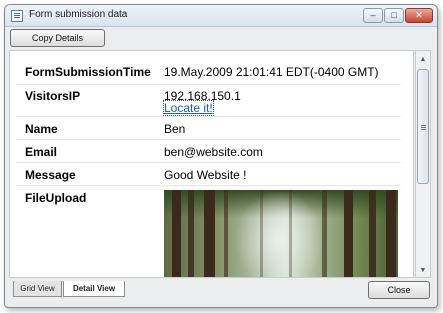 This screenshot has width=443, height=313. Describe the element at coordinates (41, 129) in the screenshot. I see `field-label: Name` at that location.